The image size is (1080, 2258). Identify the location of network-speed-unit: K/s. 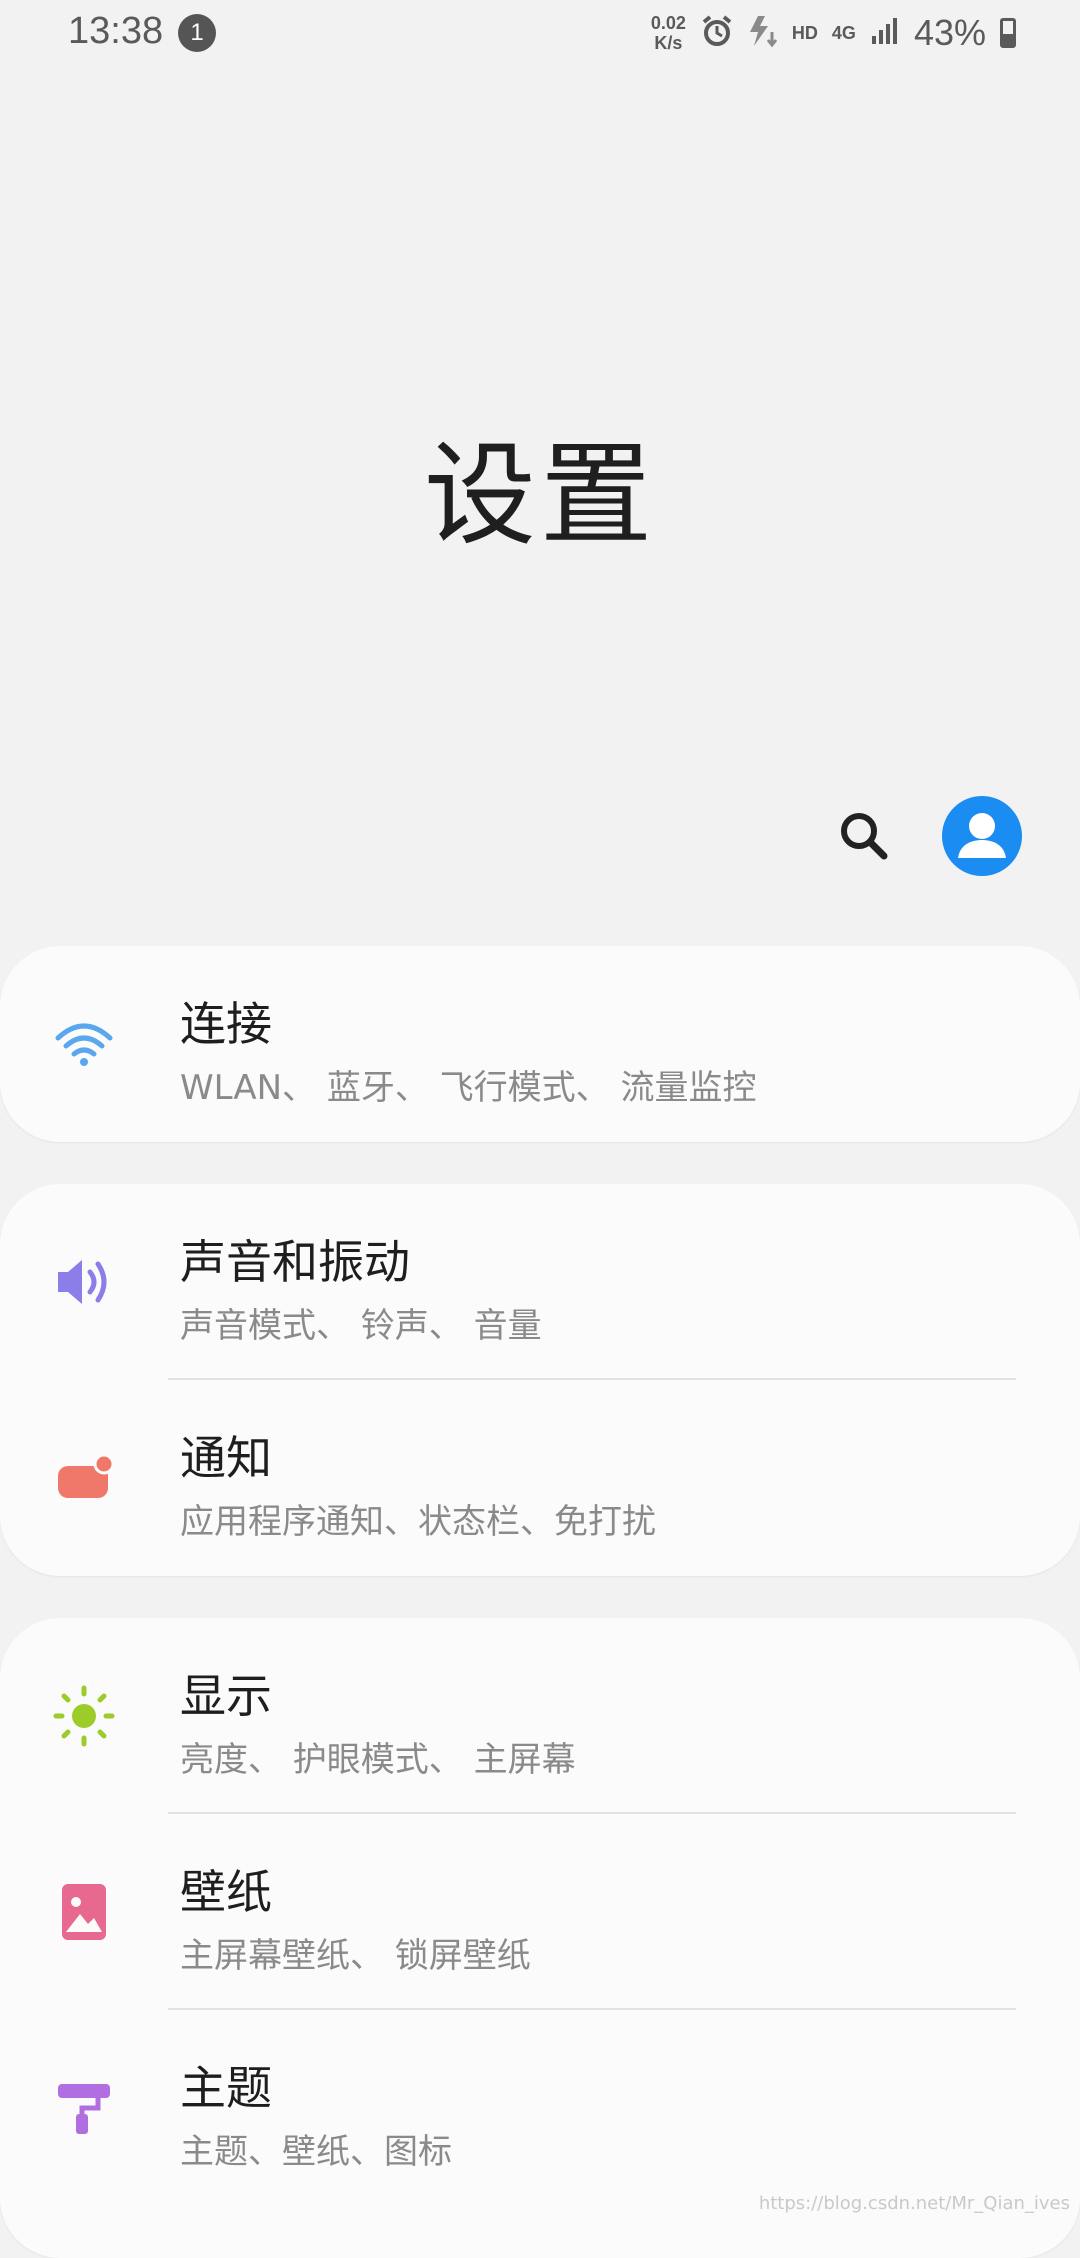
(668, 43).